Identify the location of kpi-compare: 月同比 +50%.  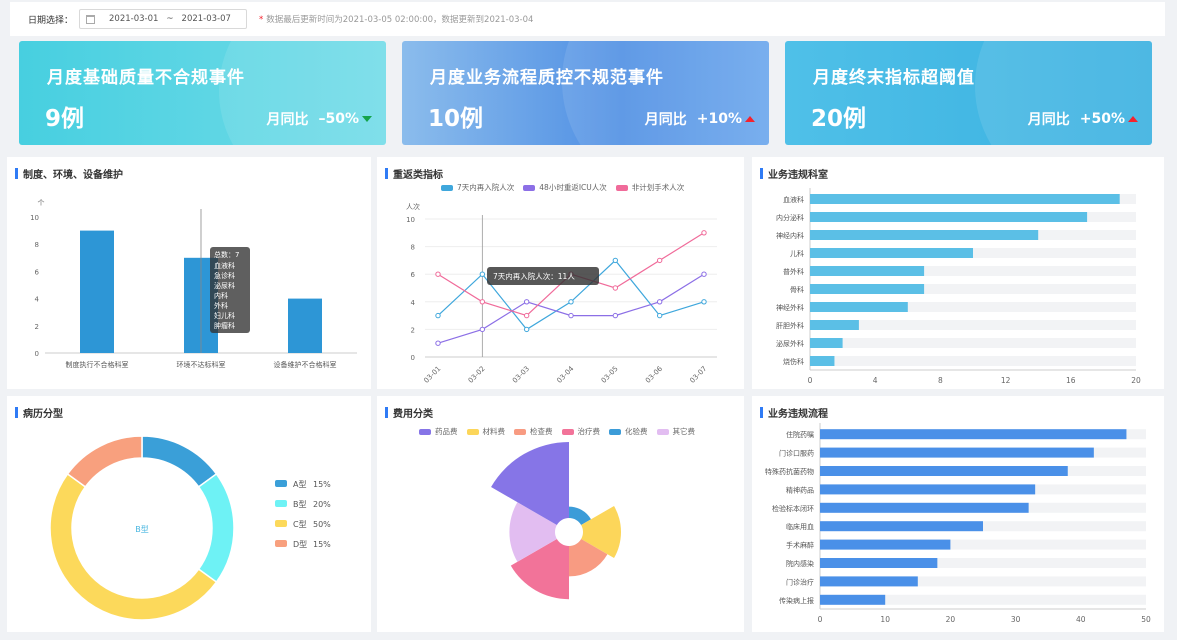
(1083, 119).